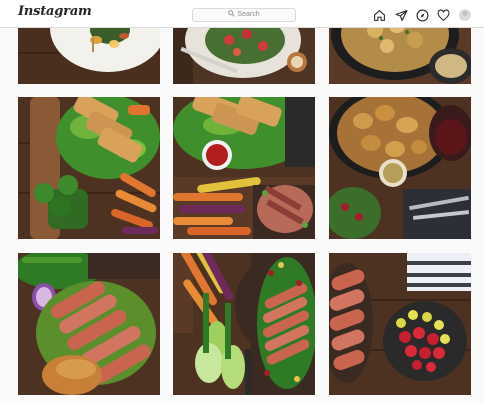 The image size is (484, 403). What do you see at coordinates (379, 15) in the screenshot?
I see `home-icon` at bounding box center [379, 15].